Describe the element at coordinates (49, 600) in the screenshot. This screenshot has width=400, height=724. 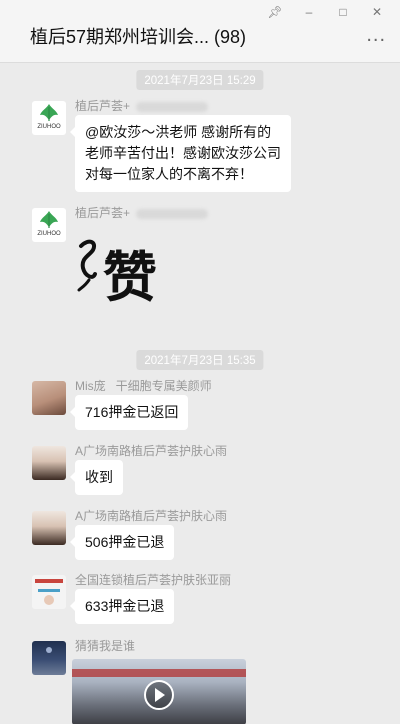
I see `poster-face` at that location.